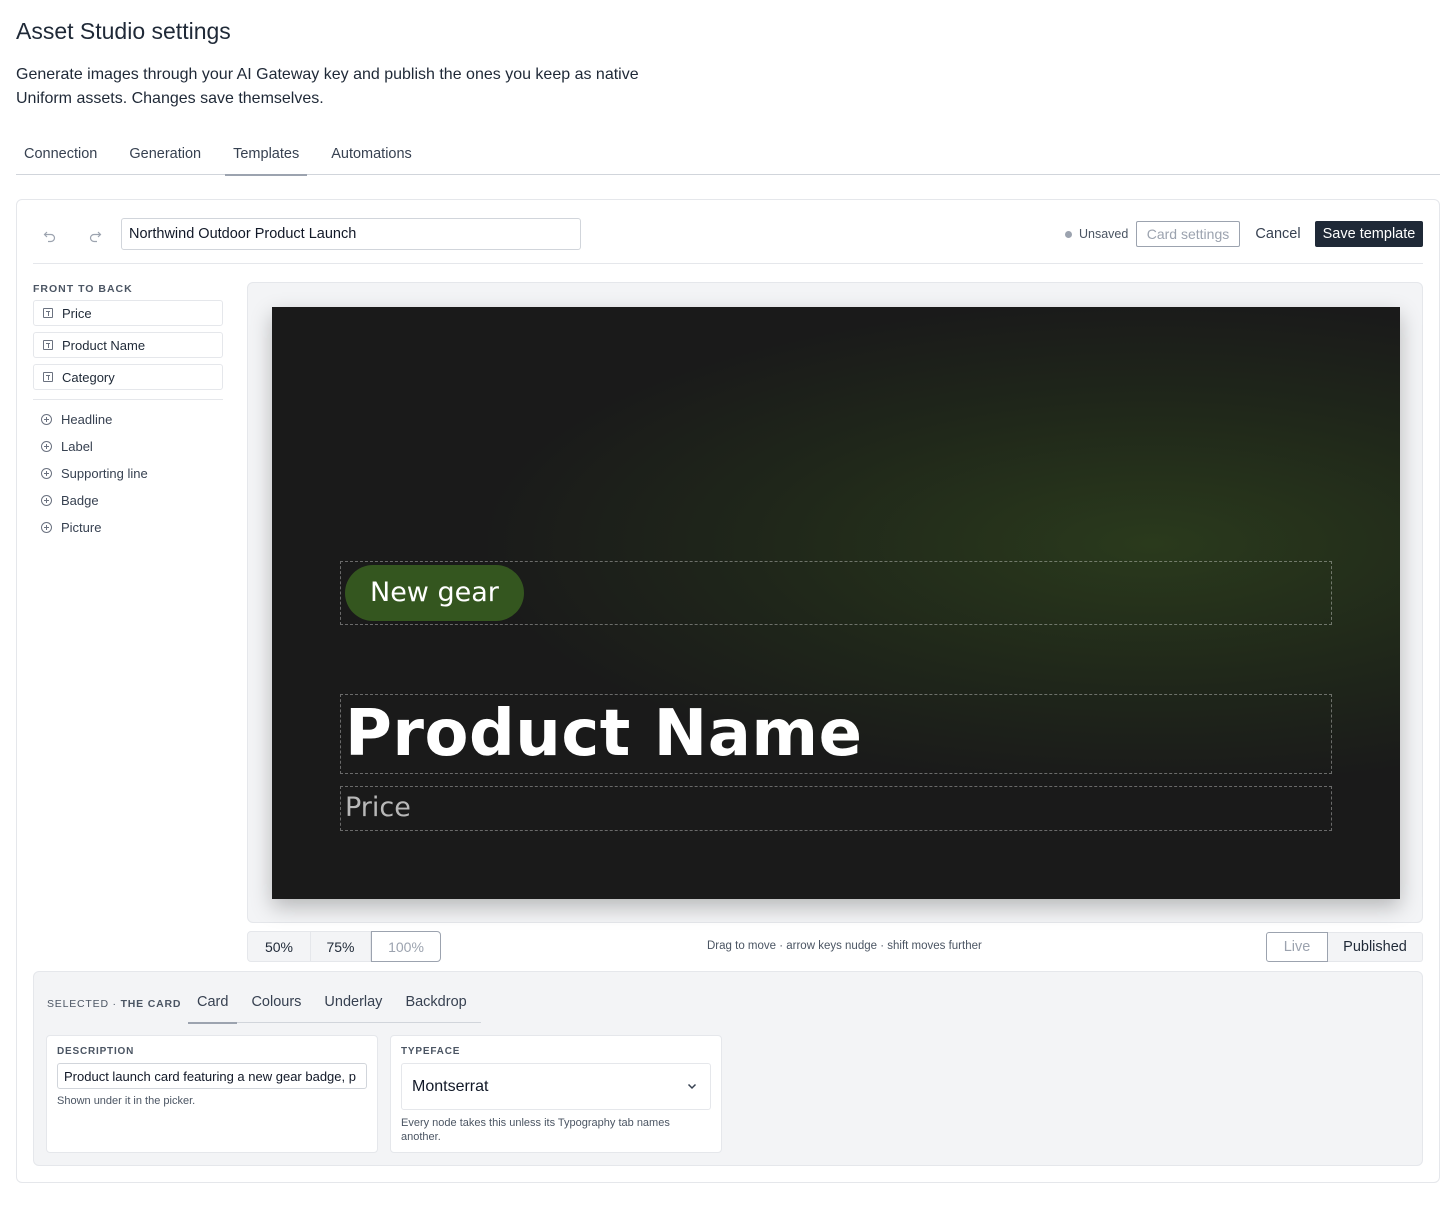 This screenshot has height=1215, width=1456. What do you see at coordinates (435, 1006) in the screenshot?
I see `tab-backdrop: Backdrop` at bounding box center [435, 1006].